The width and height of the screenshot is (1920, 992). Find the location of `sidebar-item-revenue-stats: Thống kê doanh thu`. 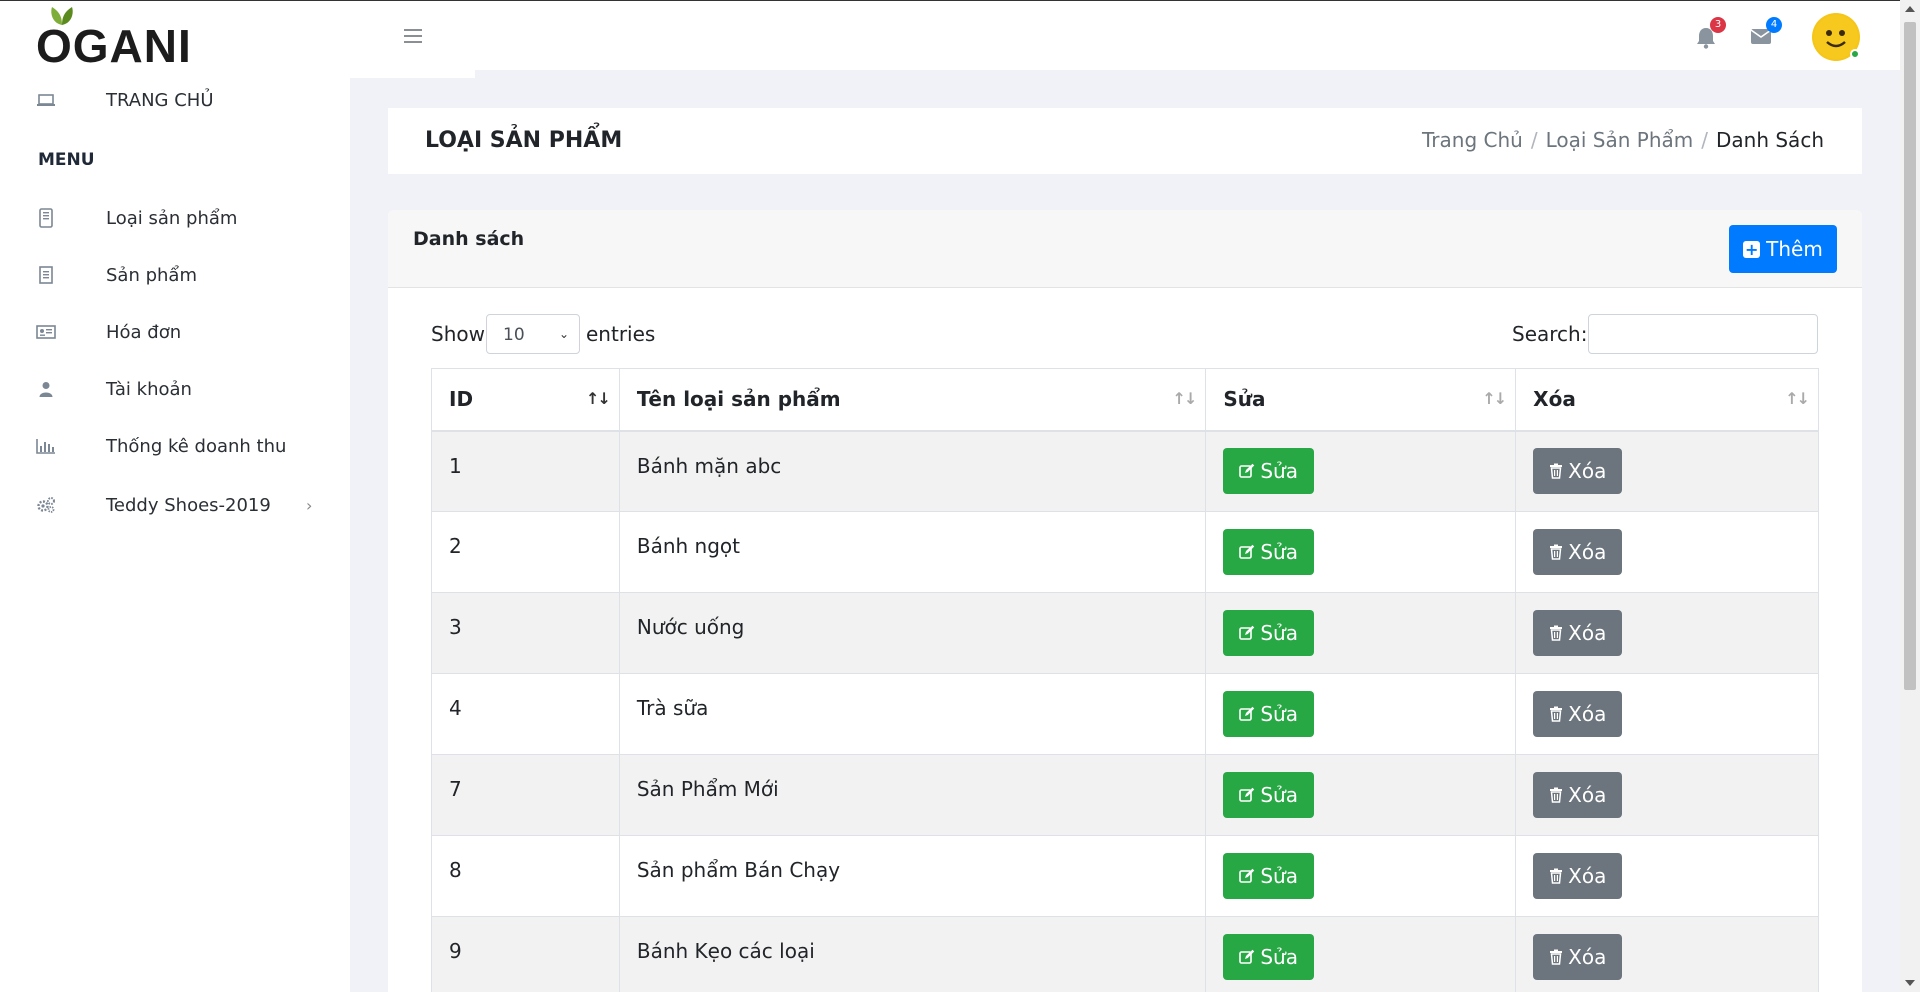

sidebar-item-revenue-stats: Thống kê doanh thu is located at coordinates (175, 446).